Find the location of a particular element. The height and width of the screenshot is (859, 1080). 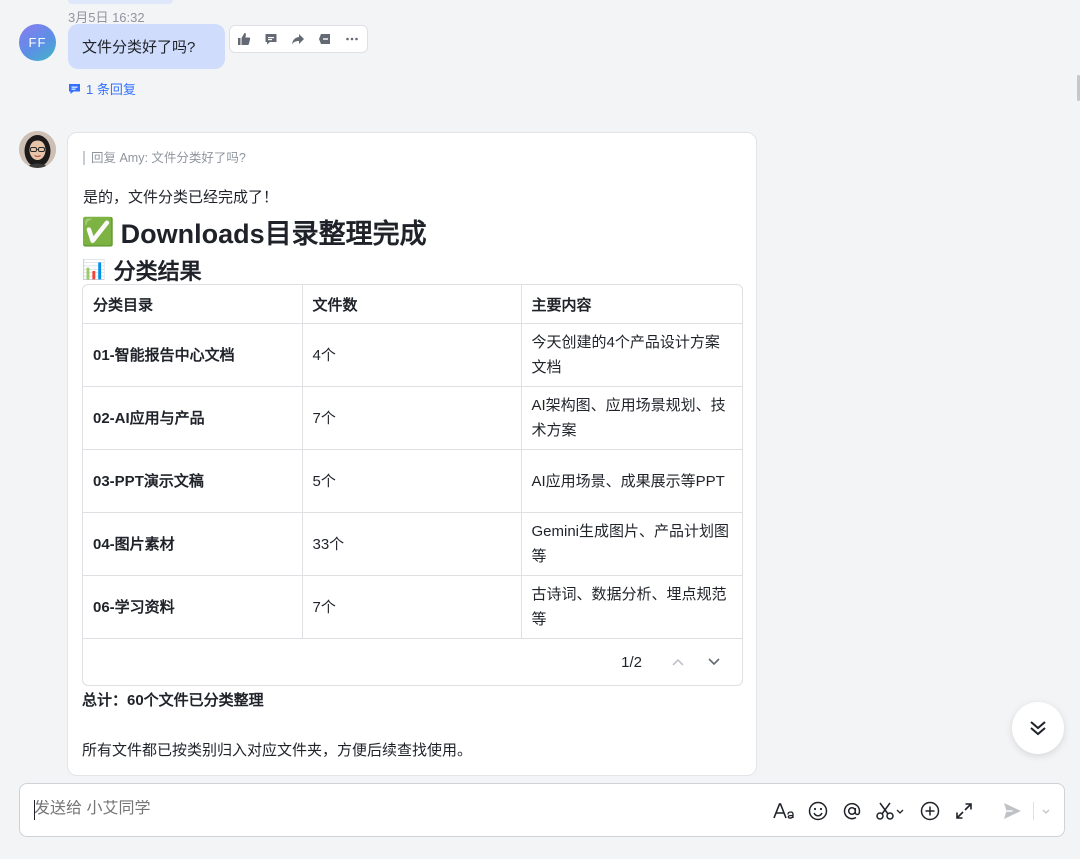

total-summary: 总计：60个文件已分类整理 is located at coordinates (173, 700).